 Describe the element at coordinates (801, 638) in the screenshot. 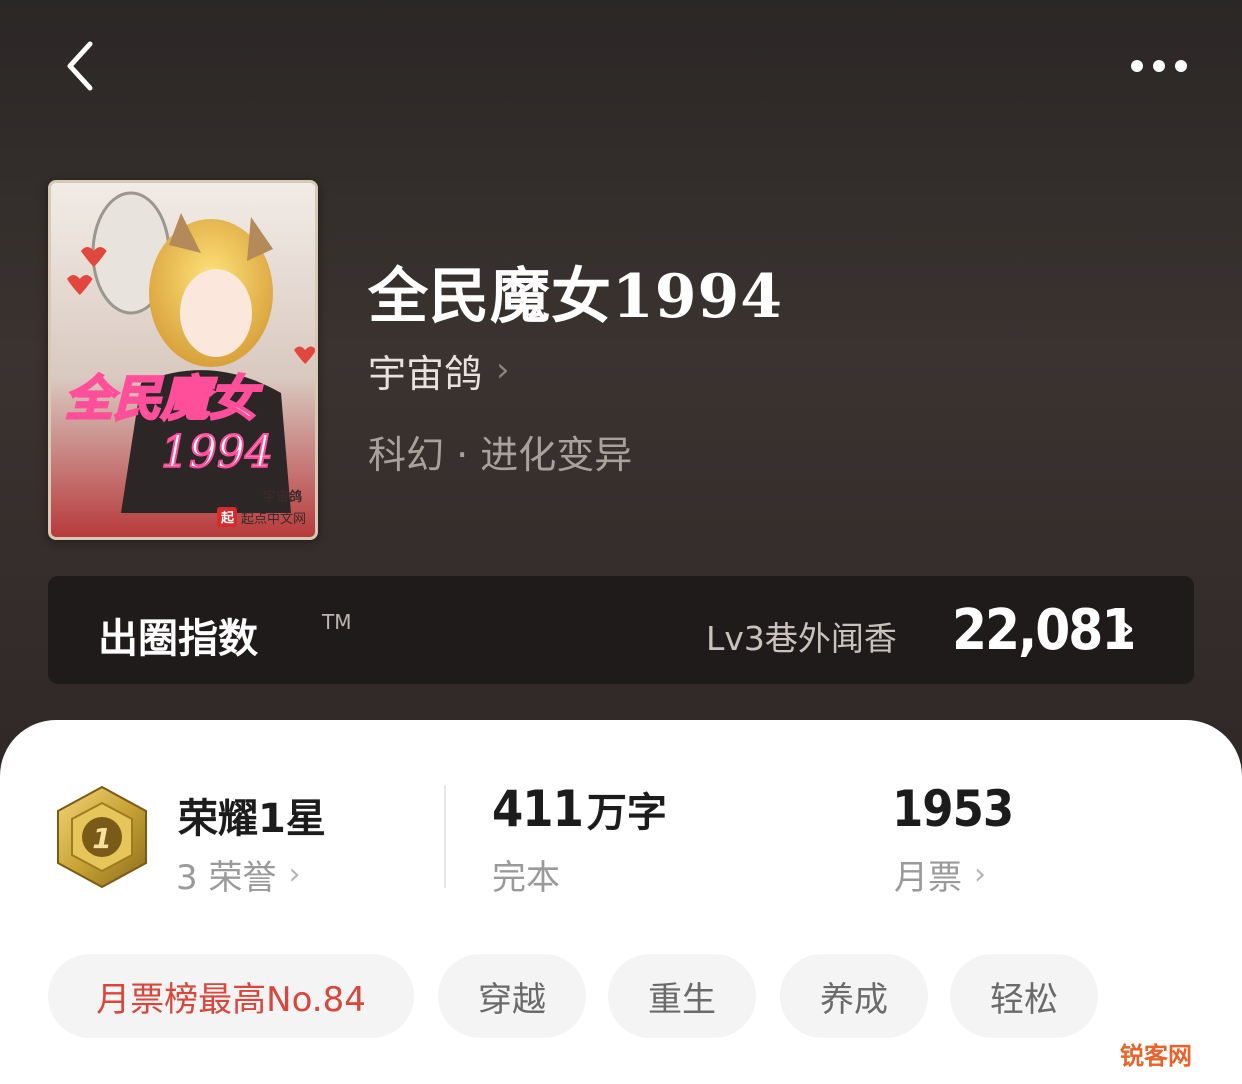

I see `index-level: Lv3巷外闻香` at that location.